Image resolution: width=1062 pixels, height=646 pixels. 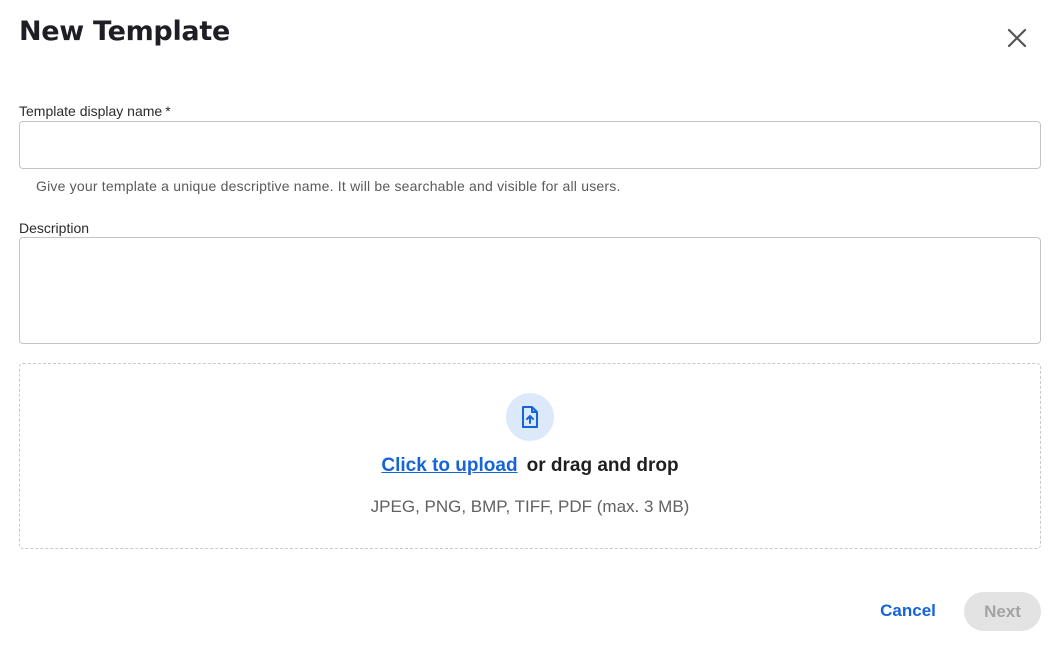 I want to click on drag-and-drop-text: or drag and drop, so click(x=602, y=465).